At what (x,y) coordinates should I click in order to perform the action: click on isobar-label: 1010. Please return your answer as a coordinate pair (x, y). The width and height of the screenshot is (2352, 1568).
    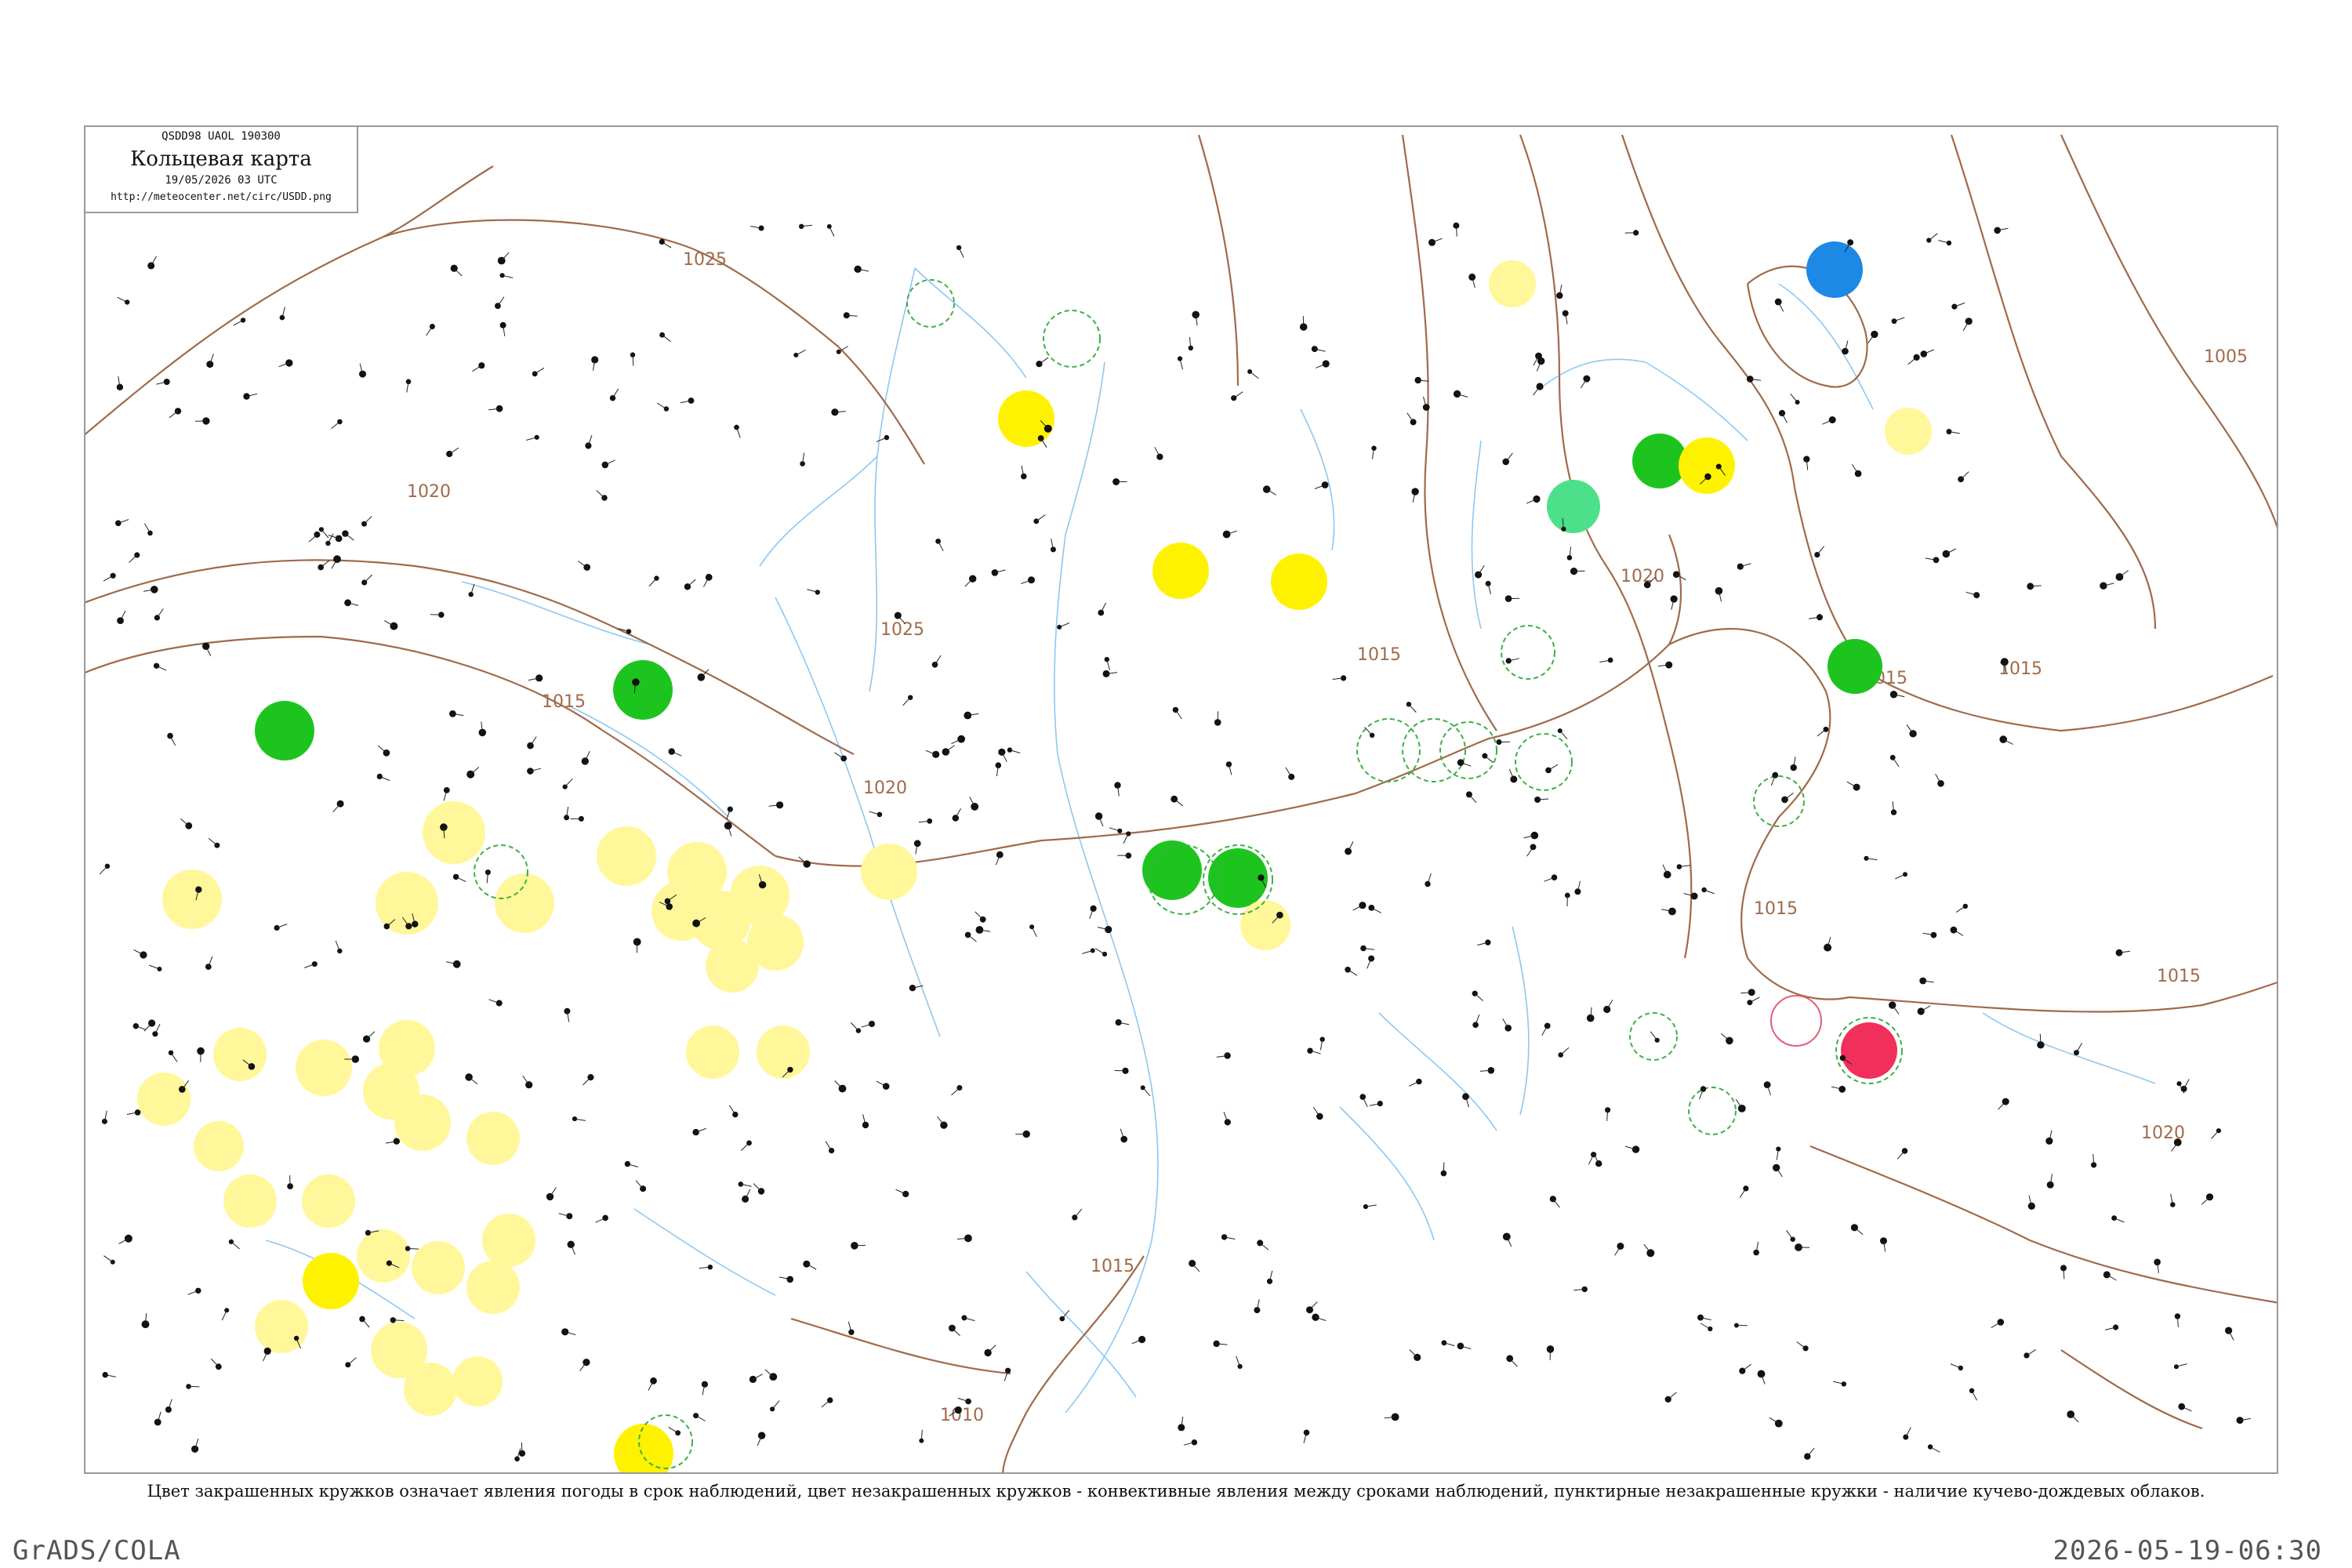
    Looking at the image, I should click on (962, 1415).